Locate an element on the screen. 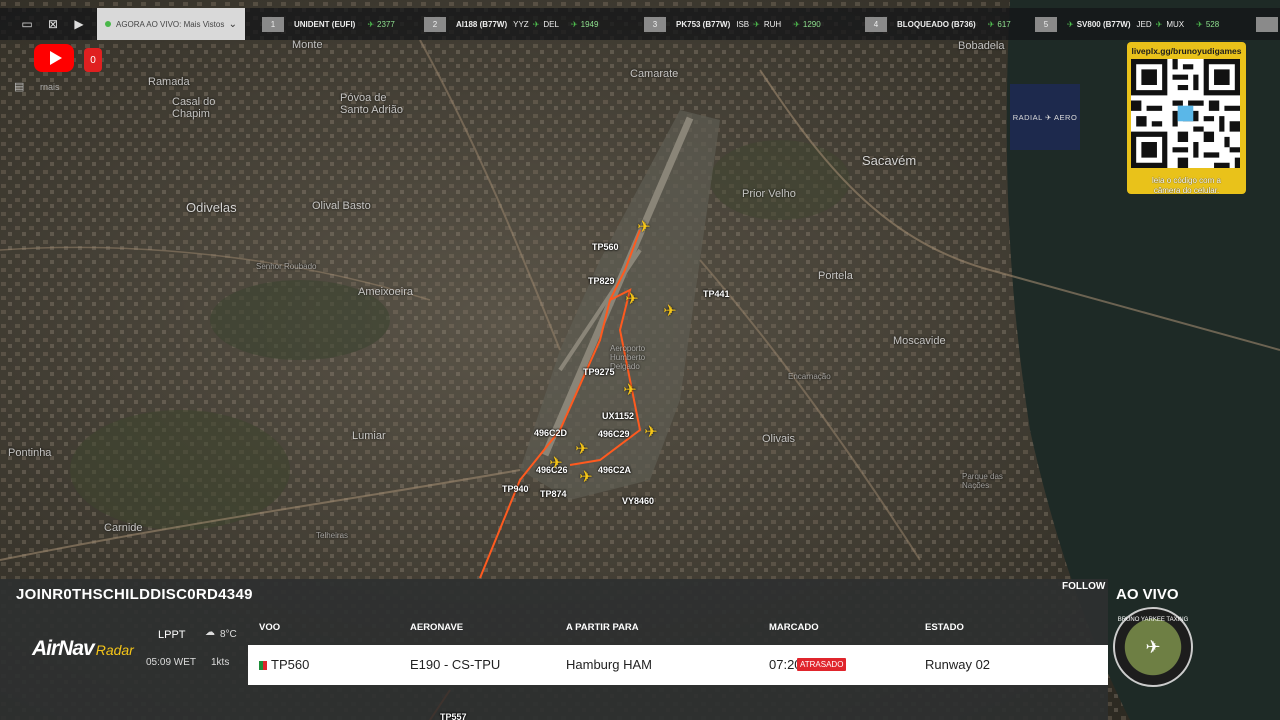 This screenshot has width=1280, height=720. flight-label: TP9275 is located at coordinates (599, 372).